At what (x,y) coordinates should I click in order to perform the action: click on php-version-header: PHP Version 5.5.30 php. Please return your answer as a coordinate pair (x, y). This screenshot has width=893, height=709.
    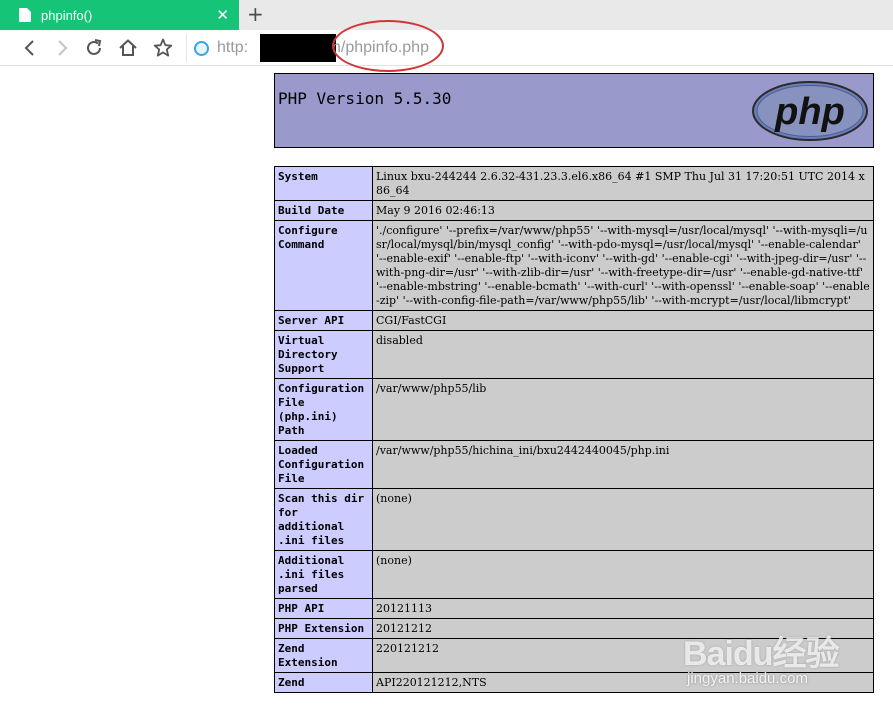
    Looking at the image, I should click on (574, 110).